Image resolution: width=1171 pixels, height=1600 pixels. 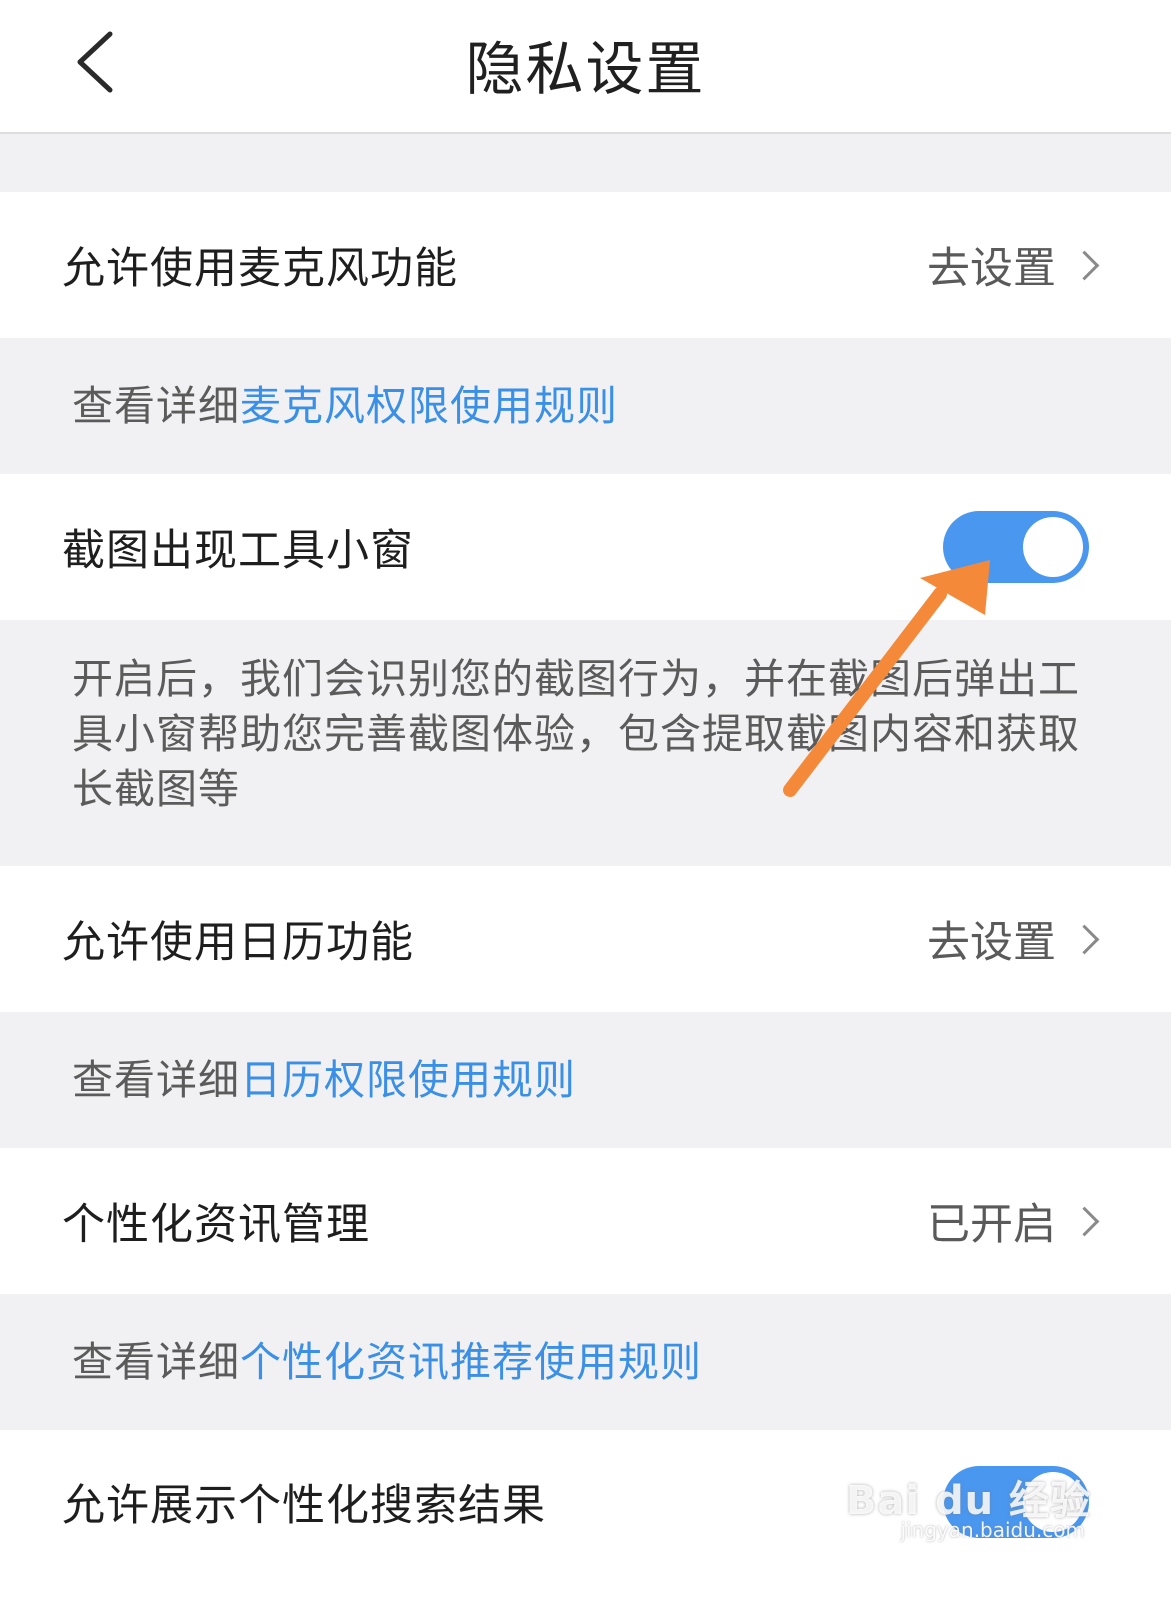 I want to click on page-title: 隐私设置, so click(x=585, y=69).